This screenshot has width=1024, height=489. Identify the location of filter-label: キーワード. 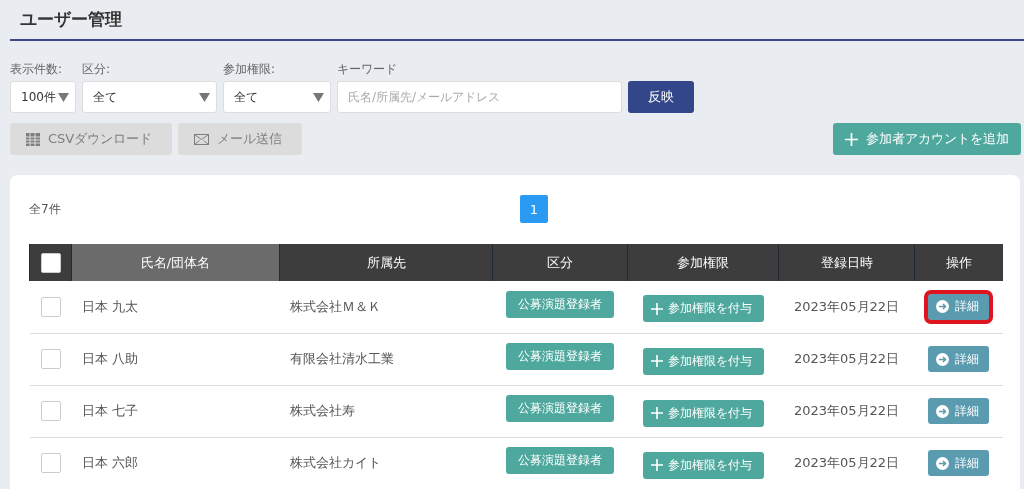
(367, 69).